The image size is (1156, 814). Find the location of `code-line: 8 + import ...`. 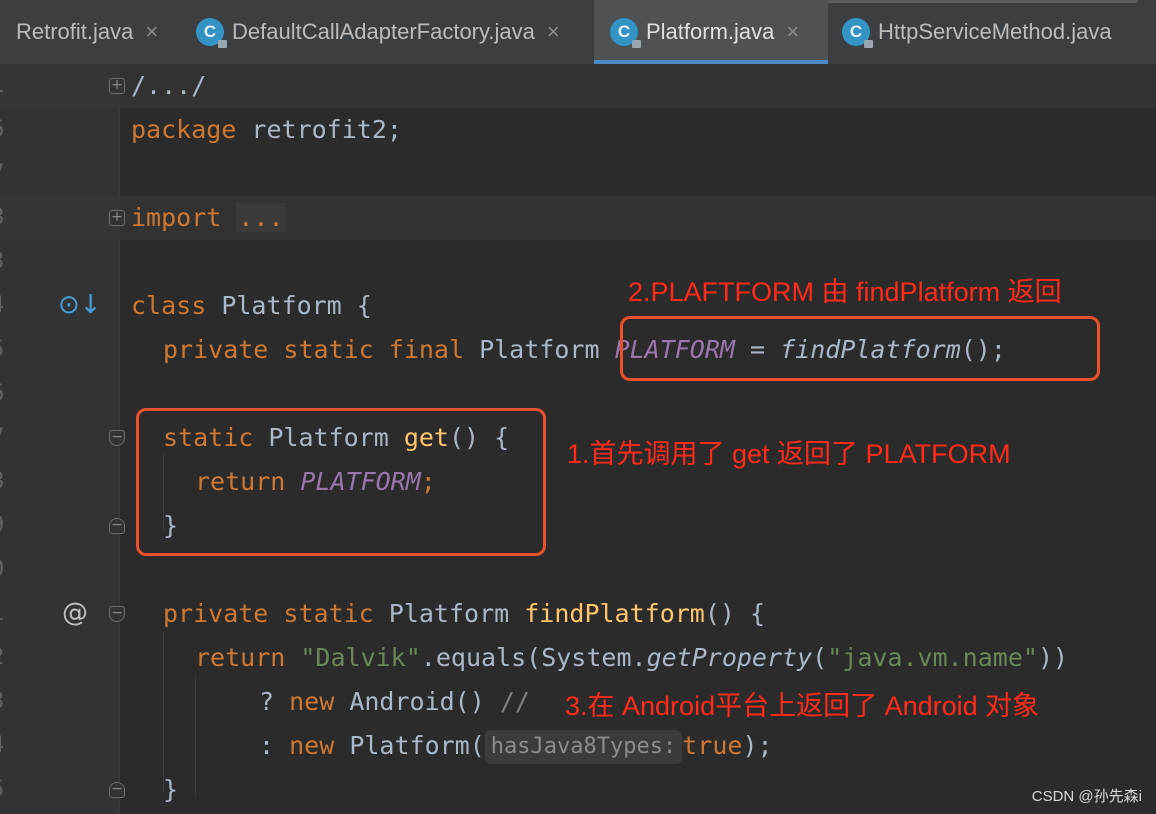

code-line: 8 + import ... is located at coordinates (578, 218).